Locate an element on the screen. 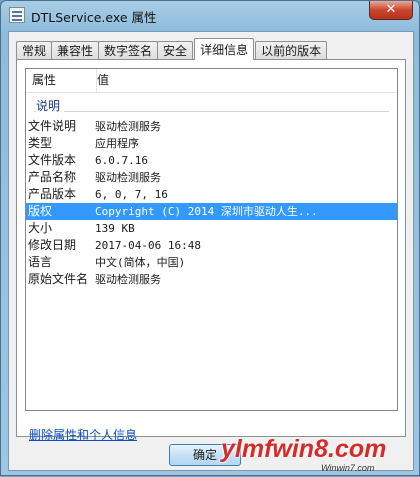 The image size is (420, 477). row-key: 产品版本 is located at coordinates (52, 194).